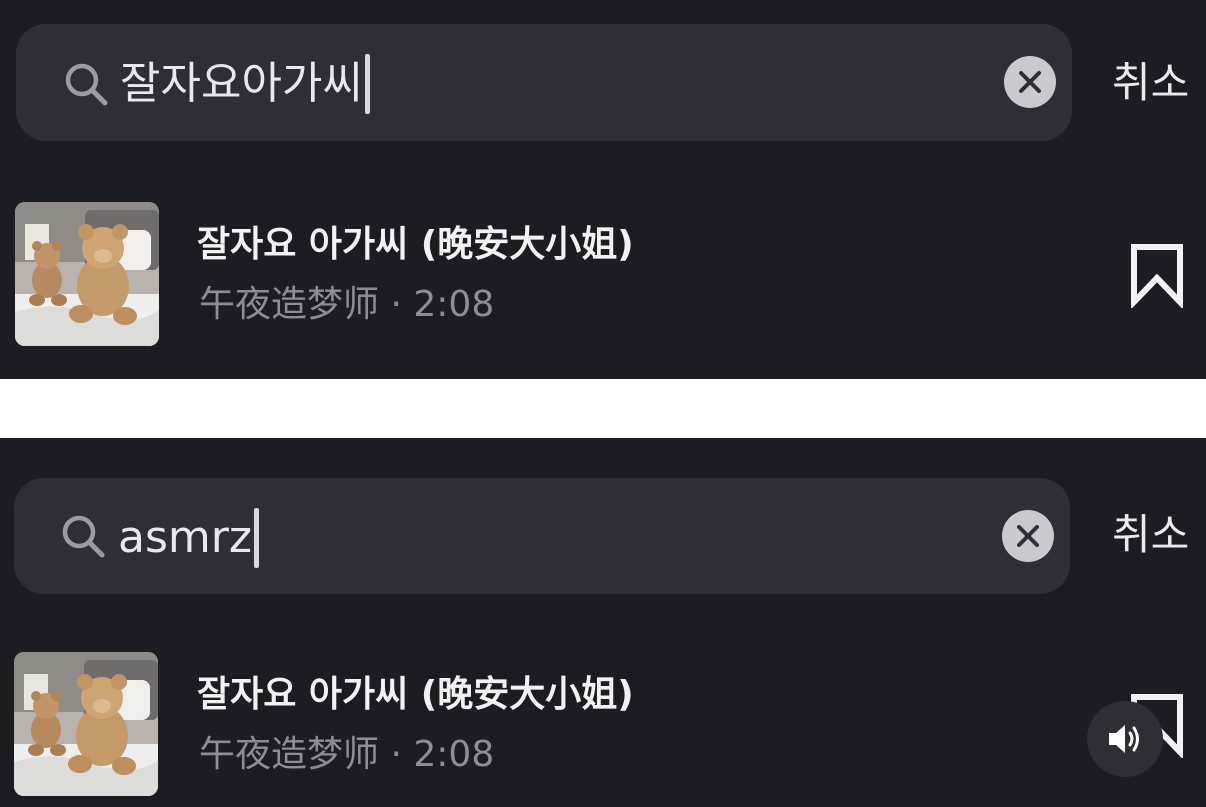  I want to click on search-field: asmrz, so click(542, 536).